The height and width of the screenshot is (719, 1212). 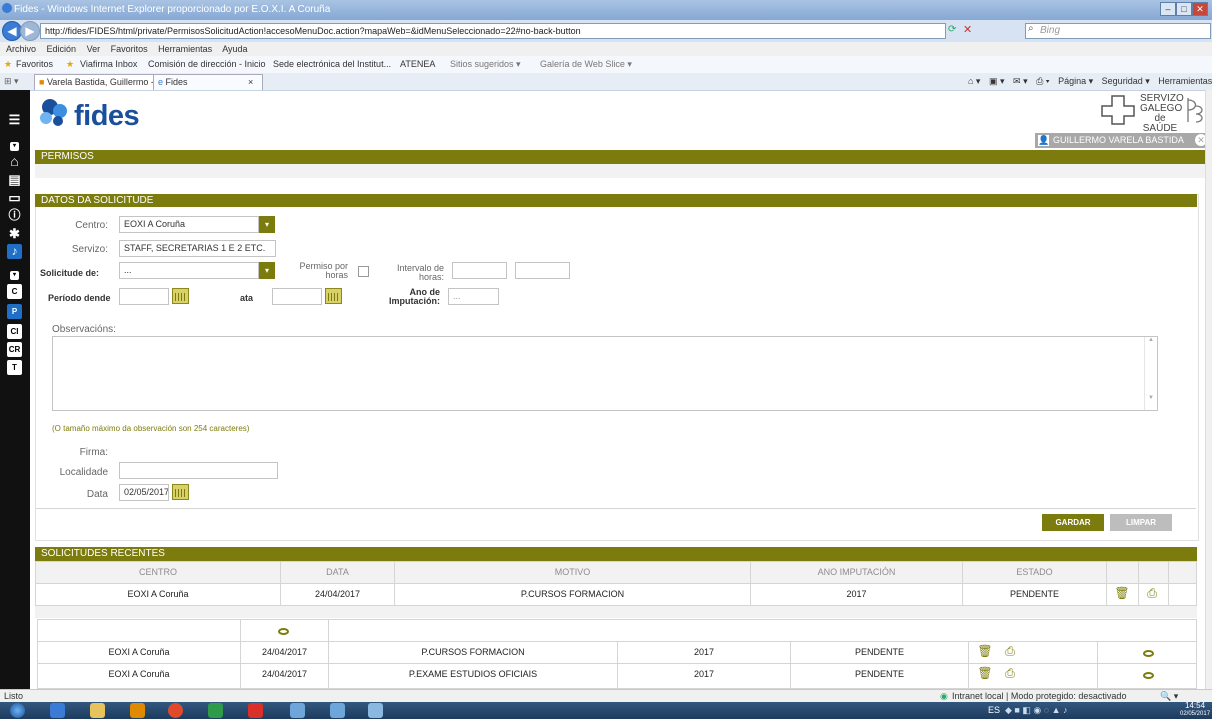 I want to click on eye-header-icon, so click(x=283, y=631).